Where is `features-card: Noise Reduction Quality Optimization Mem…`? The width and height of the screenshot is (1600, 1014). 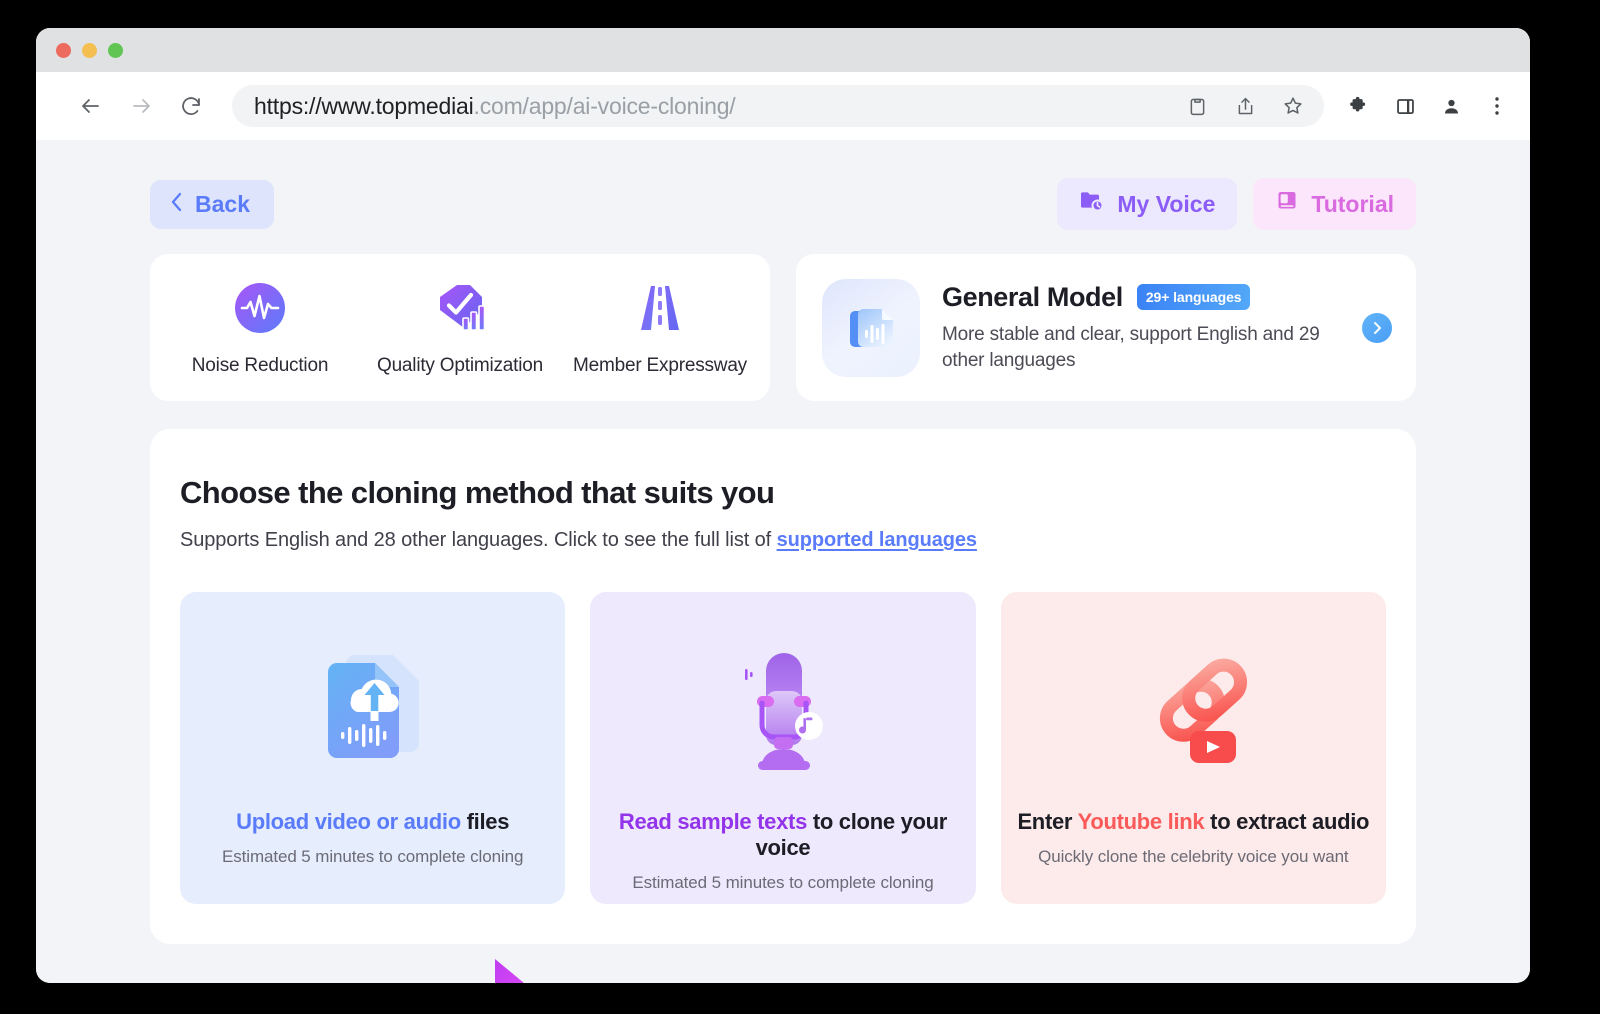 features-card: Noise Reduction Quality Optimization Mem… is located at coordinates (460, 327).